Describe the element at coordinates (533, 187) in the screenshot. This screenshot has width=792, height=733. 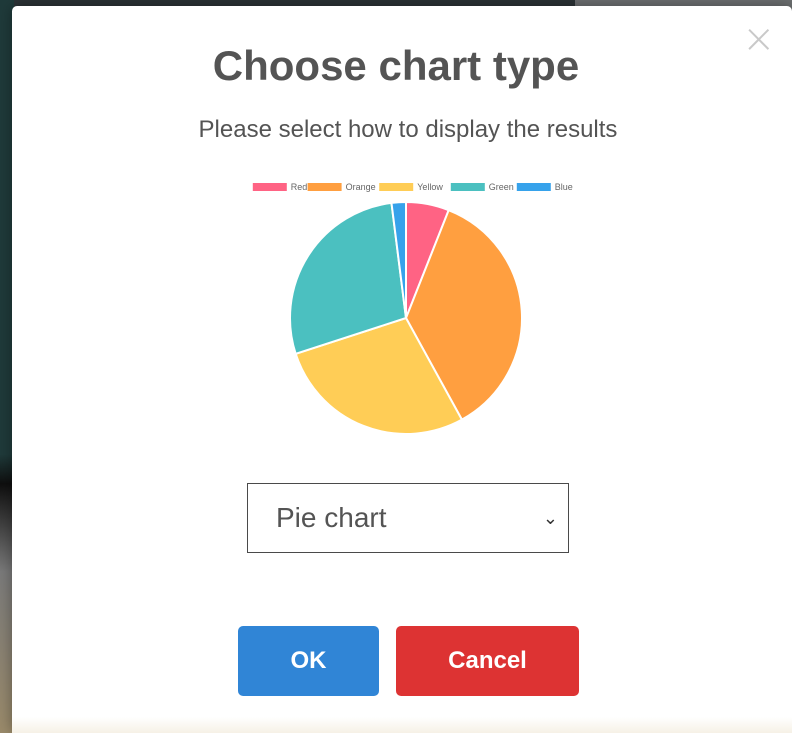
I see `legend-swatch-blue` at that location.